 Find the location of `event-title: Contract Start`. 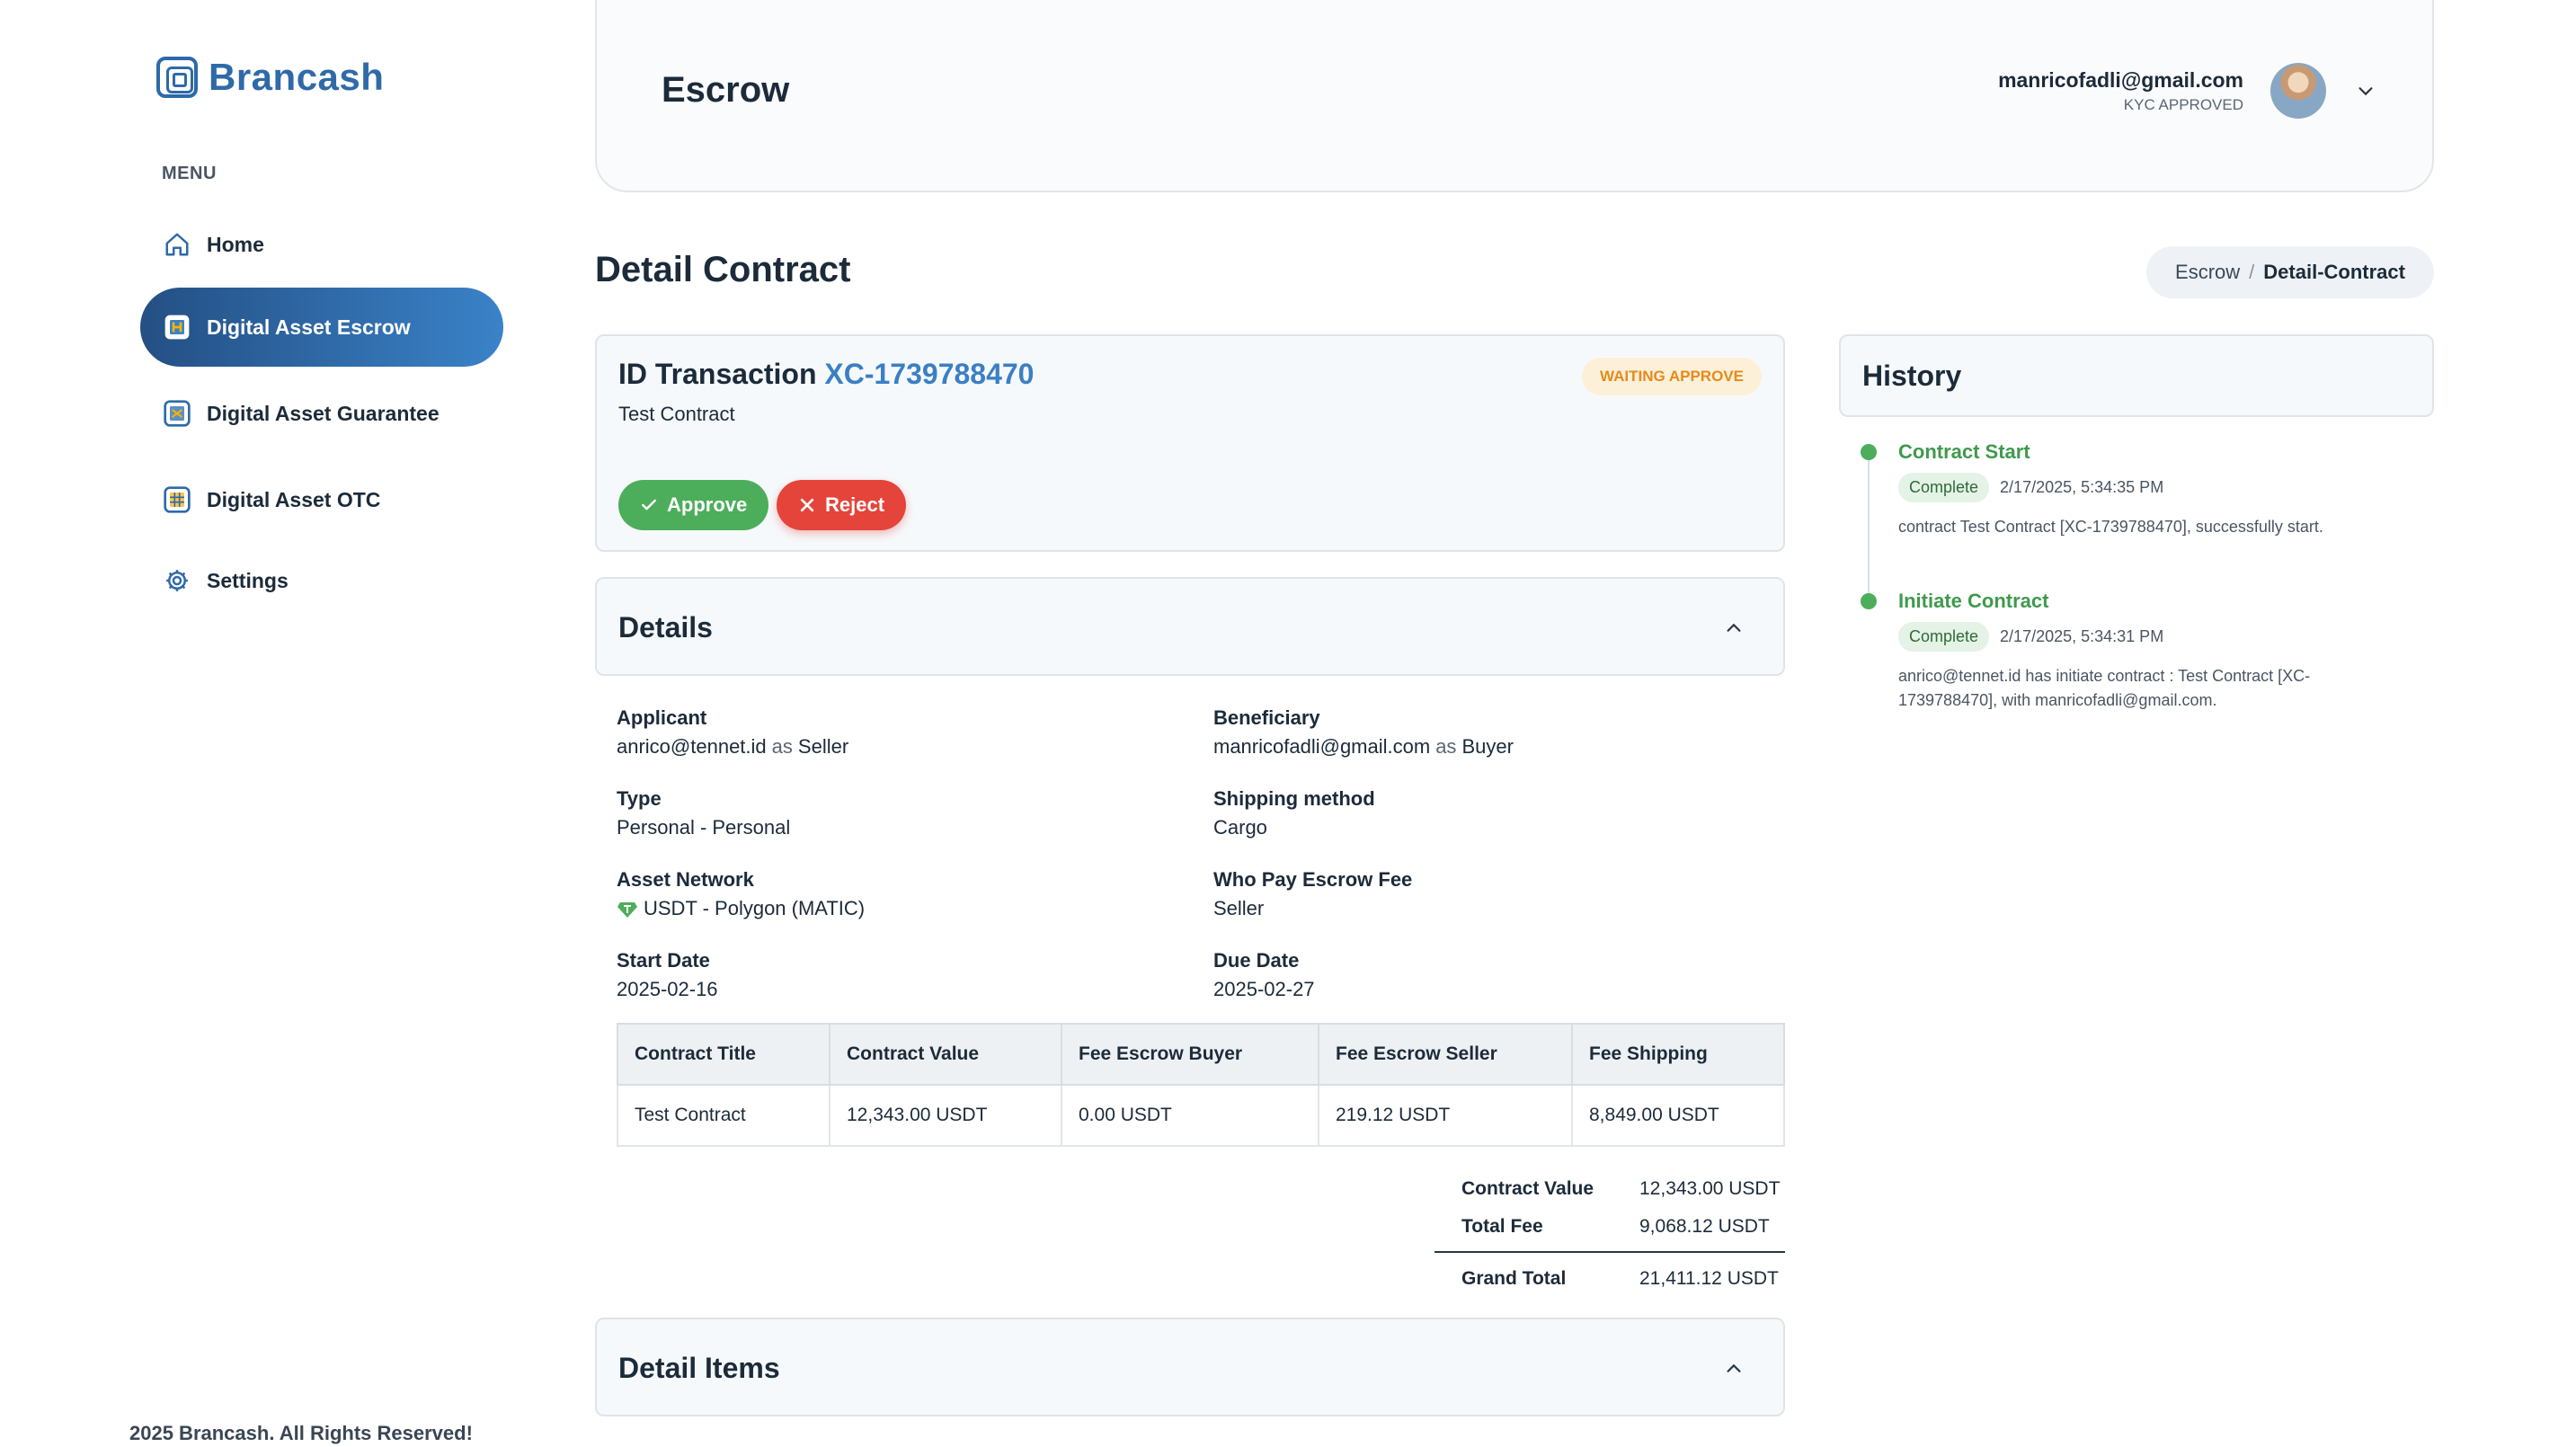

event-title: Contract Start is located at coordinates (1964, 451).